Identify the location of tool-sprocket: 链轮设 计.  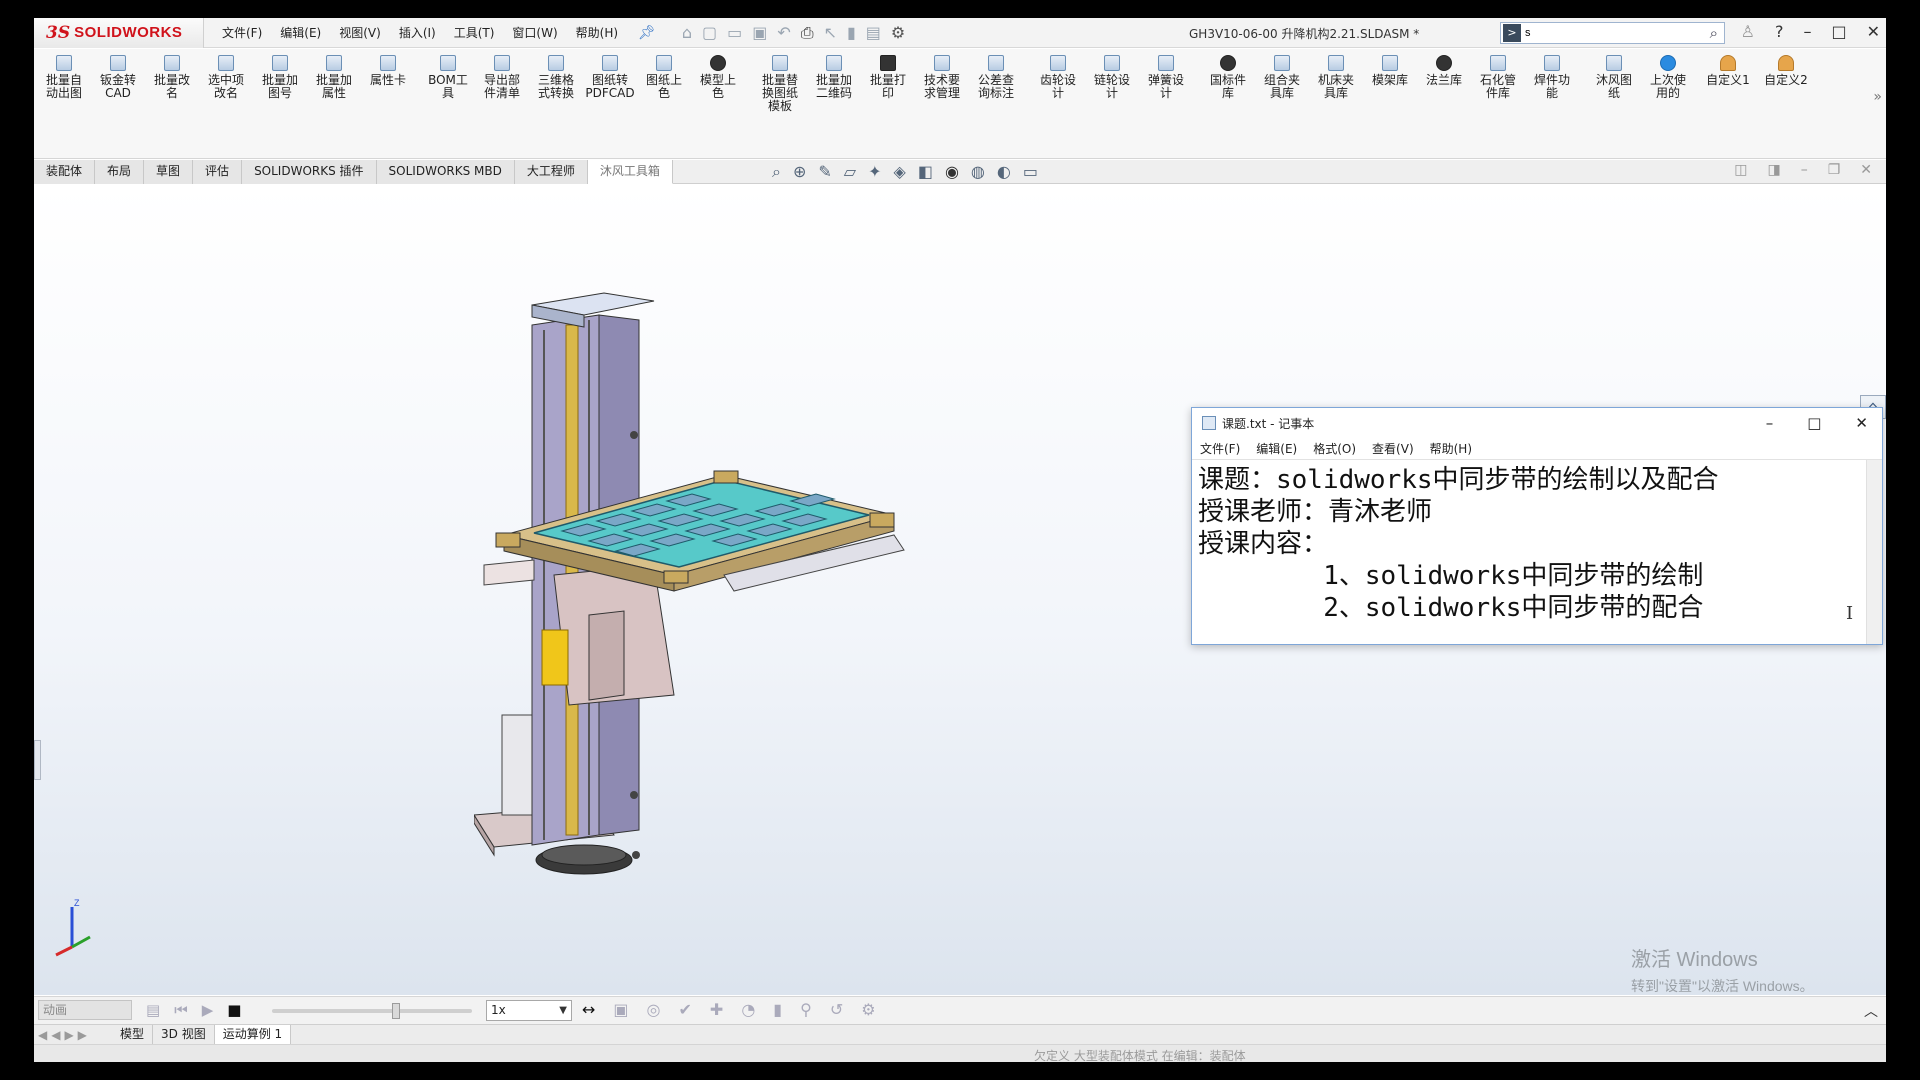
(1112, 77).